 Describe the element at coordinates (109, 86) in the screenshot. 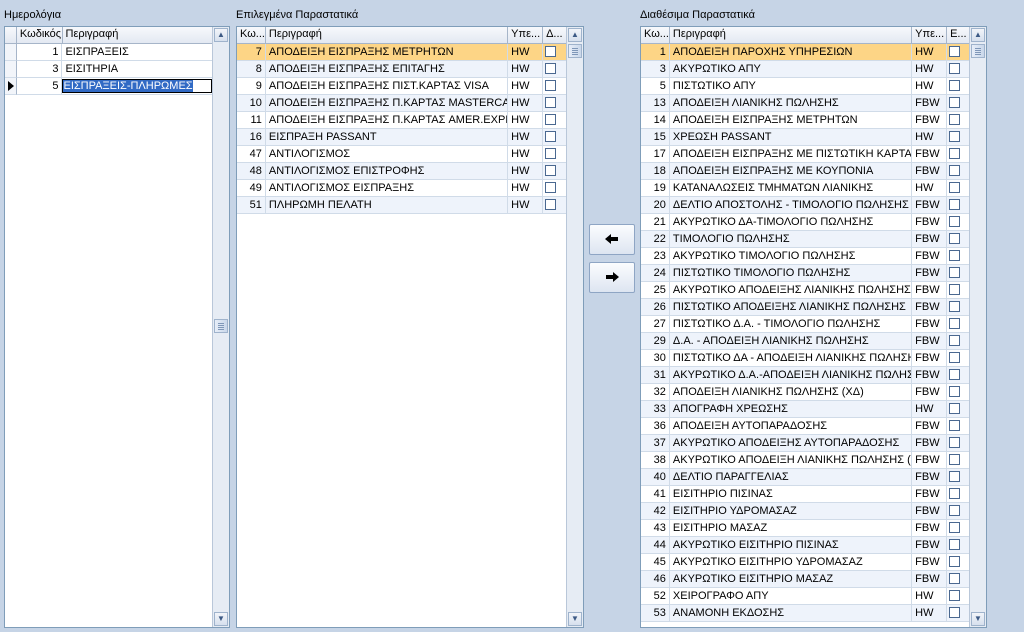

I see `table-row: 5 ΕΙΣΠΡΑΞΕΙΣ-ΠΛΗΡΩΜΕΣ` at that location.